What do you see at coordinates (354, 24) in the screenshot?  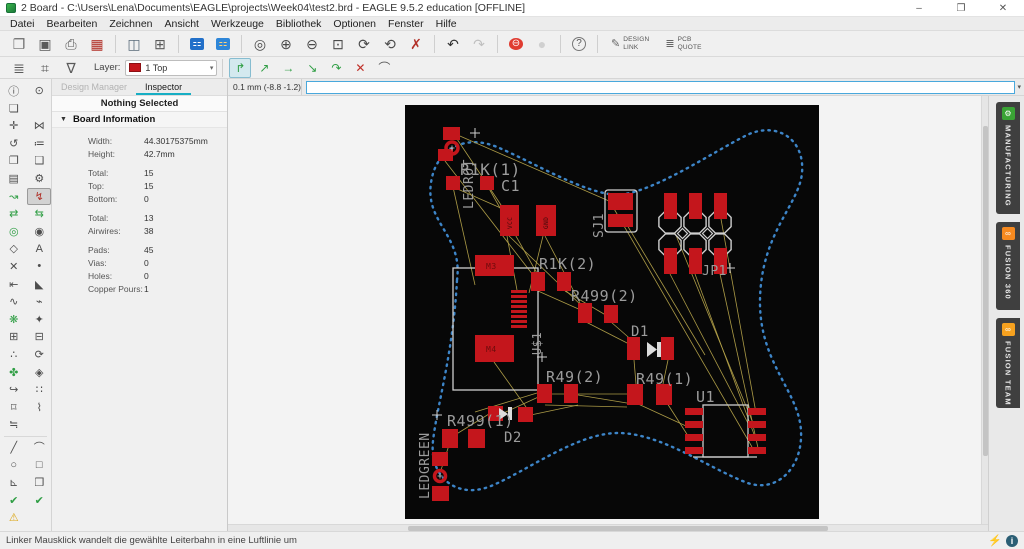 I see `menu-optionen: Optionen` at bounding box center [354, 24].